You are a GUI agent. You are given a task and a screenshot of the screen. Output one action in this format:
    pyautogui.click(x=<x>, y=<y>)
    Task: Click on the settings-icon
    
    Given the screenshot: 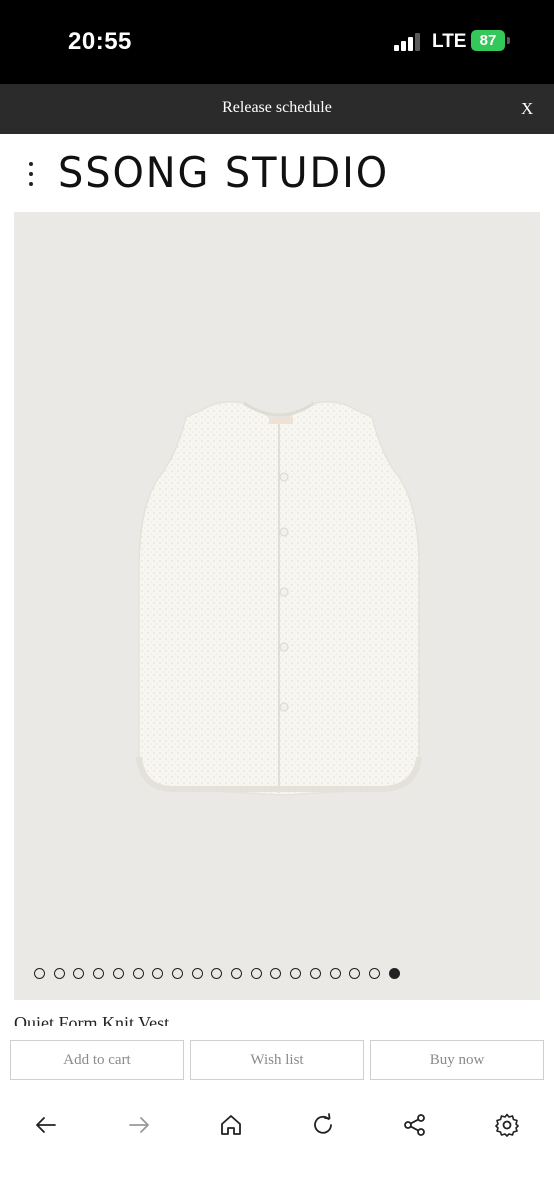 What is the action you would take?
    pyautogui.click(x=507, y=1125)
    